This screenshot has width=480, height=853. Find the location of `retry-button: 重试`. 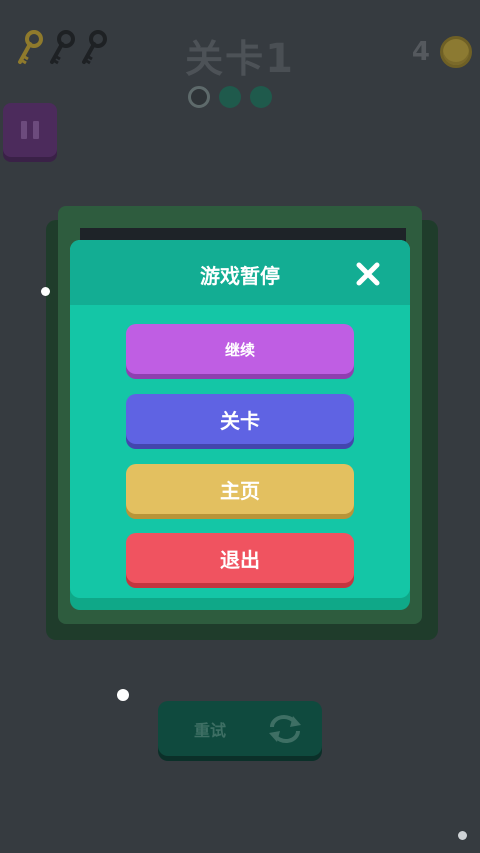

retry-button: 重试 is located at coordinates (240, 728).